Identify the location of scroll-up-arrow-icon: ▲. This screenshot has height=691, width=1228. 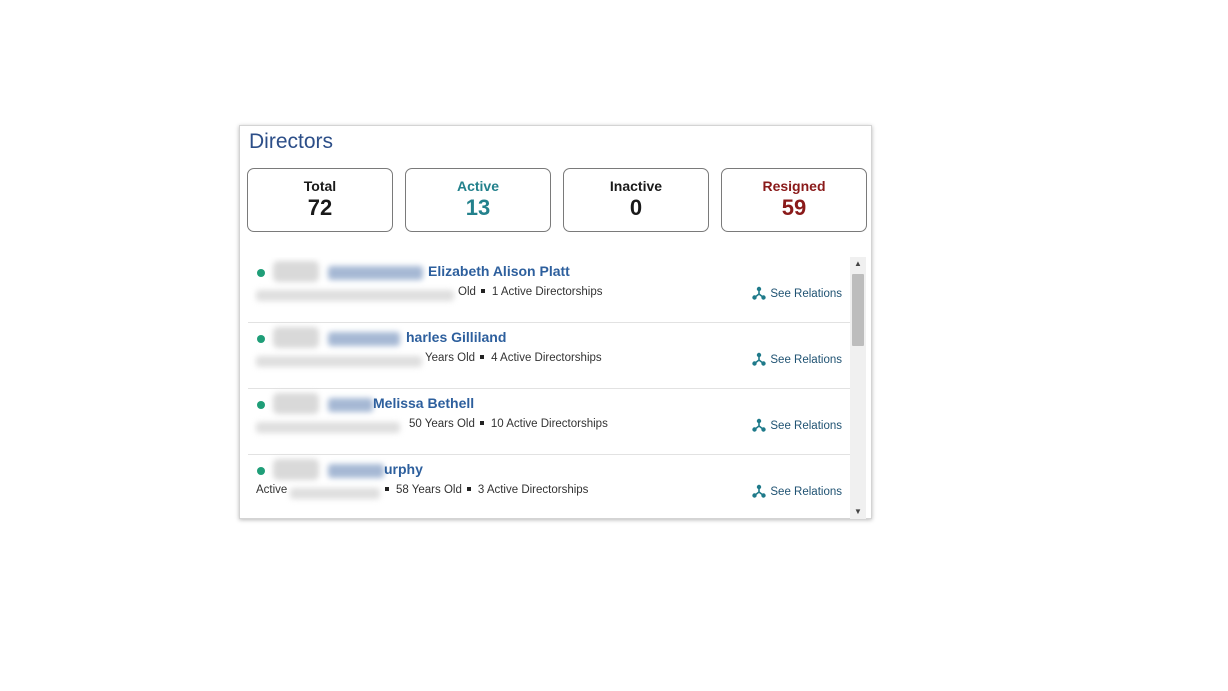
(858, 264).